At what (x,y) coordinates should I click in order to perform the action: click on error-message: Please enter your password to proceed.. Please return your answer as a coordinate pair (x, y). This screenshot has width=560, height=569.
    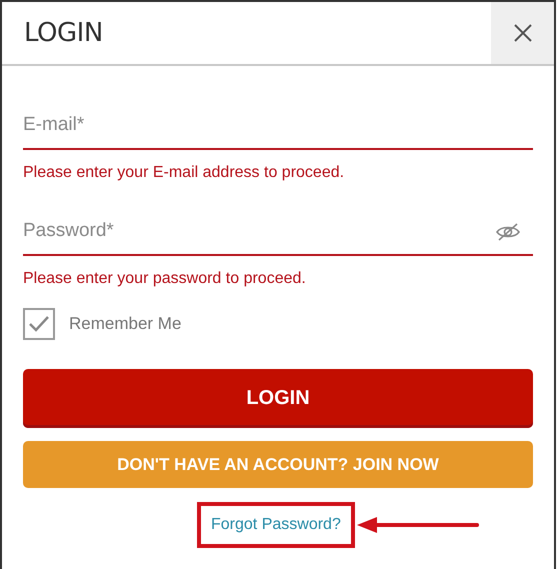
    Looking at the image, I should click on (165, 279).